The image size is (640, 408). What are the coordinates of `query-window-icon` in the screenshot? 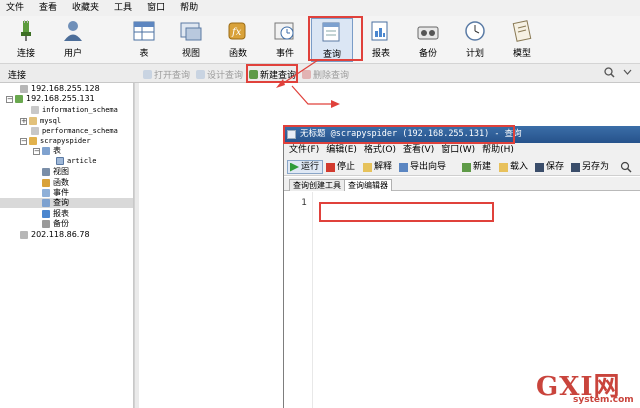 It's located at (291, 134).